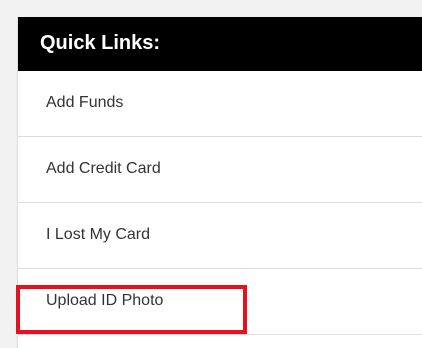  I want to click on add-credit-card-link: Add Credit Card, so click(103, 169).